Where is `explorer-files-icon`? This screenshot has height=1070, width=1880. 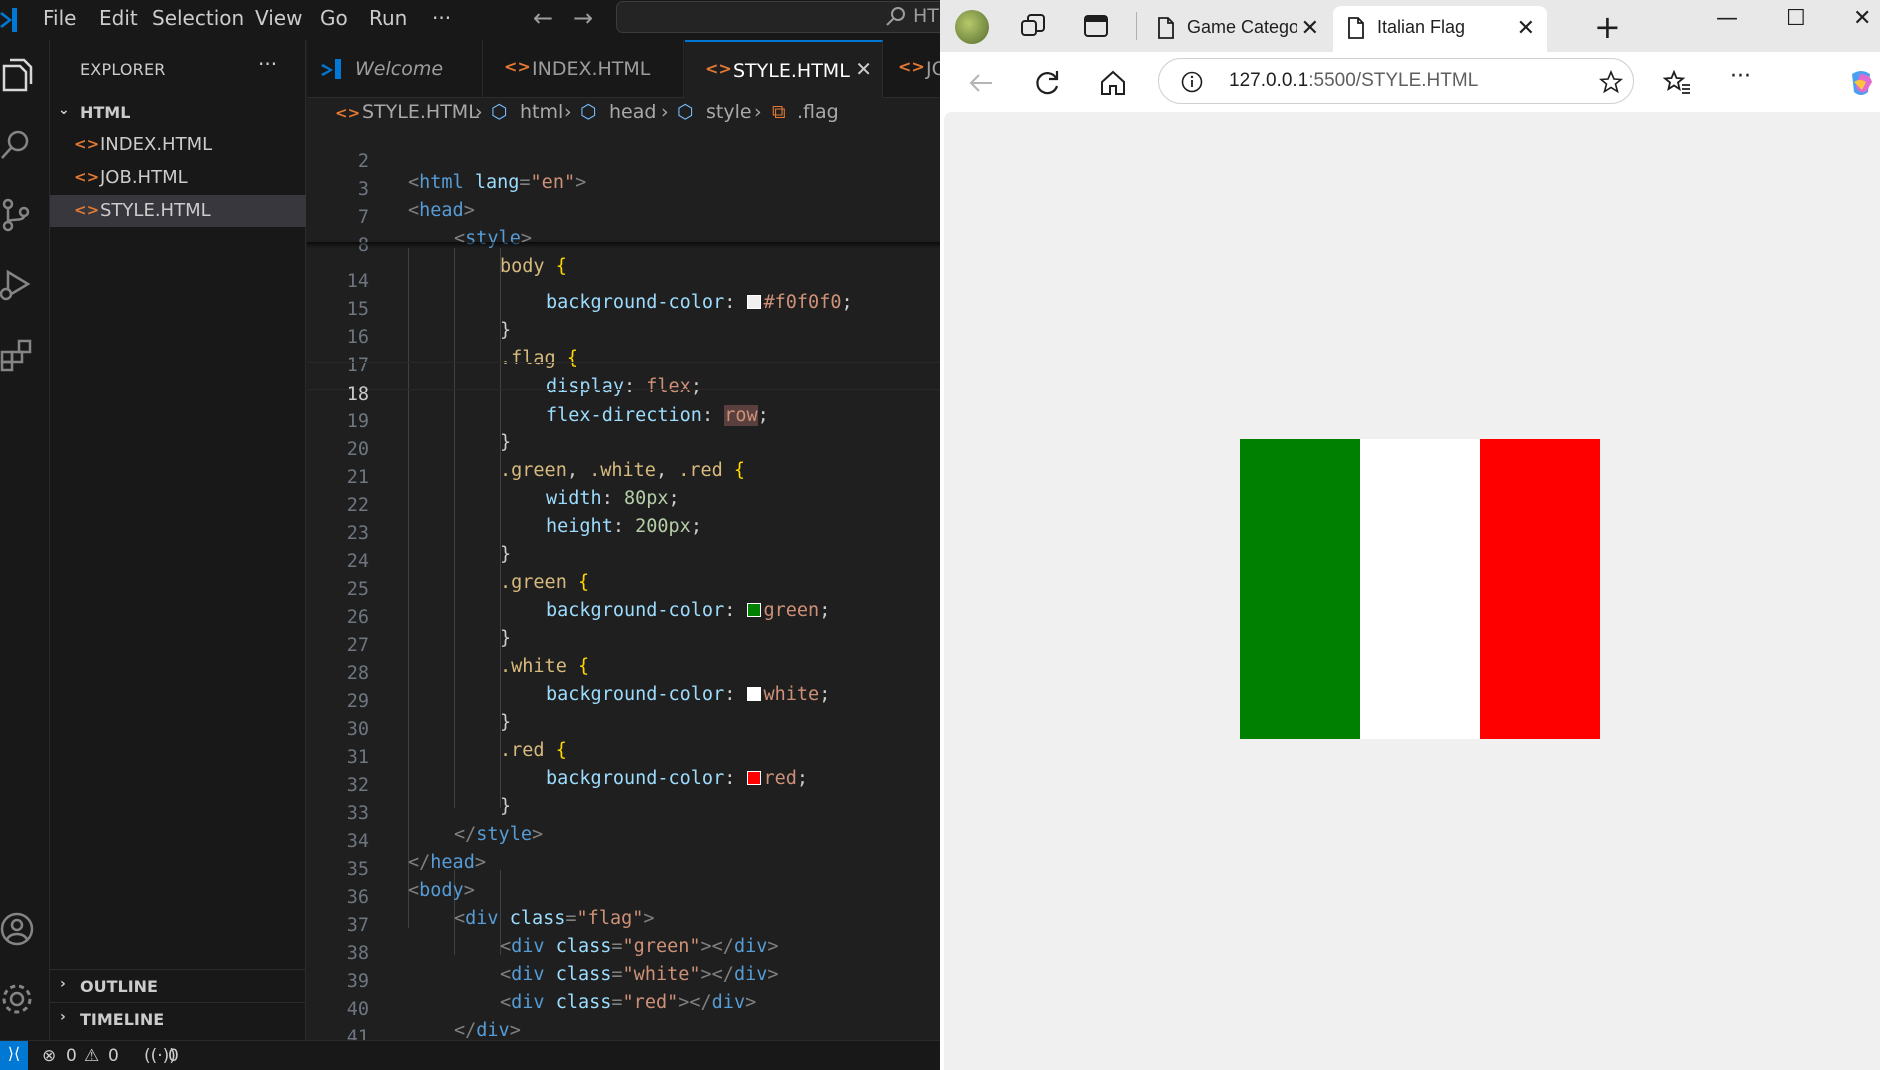 explorer-files-icon is located at coordinates (17, 75).